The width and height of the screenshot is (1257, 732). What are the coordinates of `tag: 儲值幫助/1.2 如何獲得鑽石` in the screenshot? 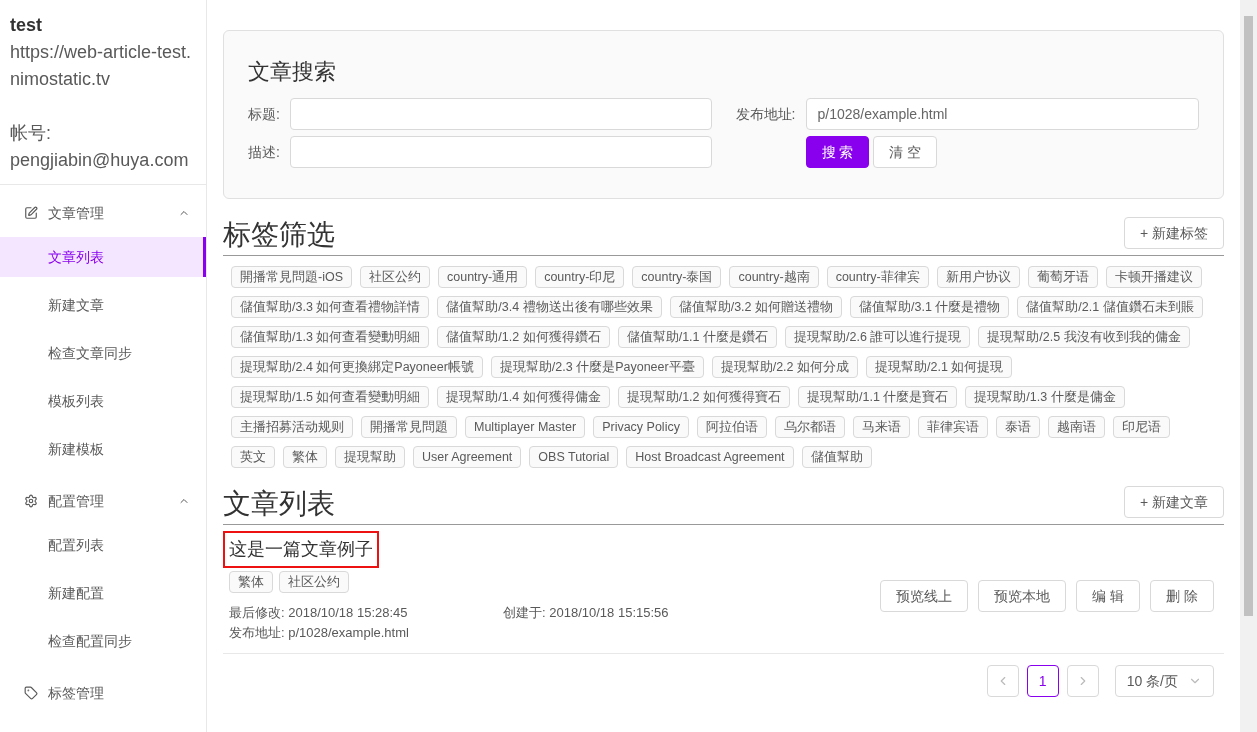 It's located at (523, 337).